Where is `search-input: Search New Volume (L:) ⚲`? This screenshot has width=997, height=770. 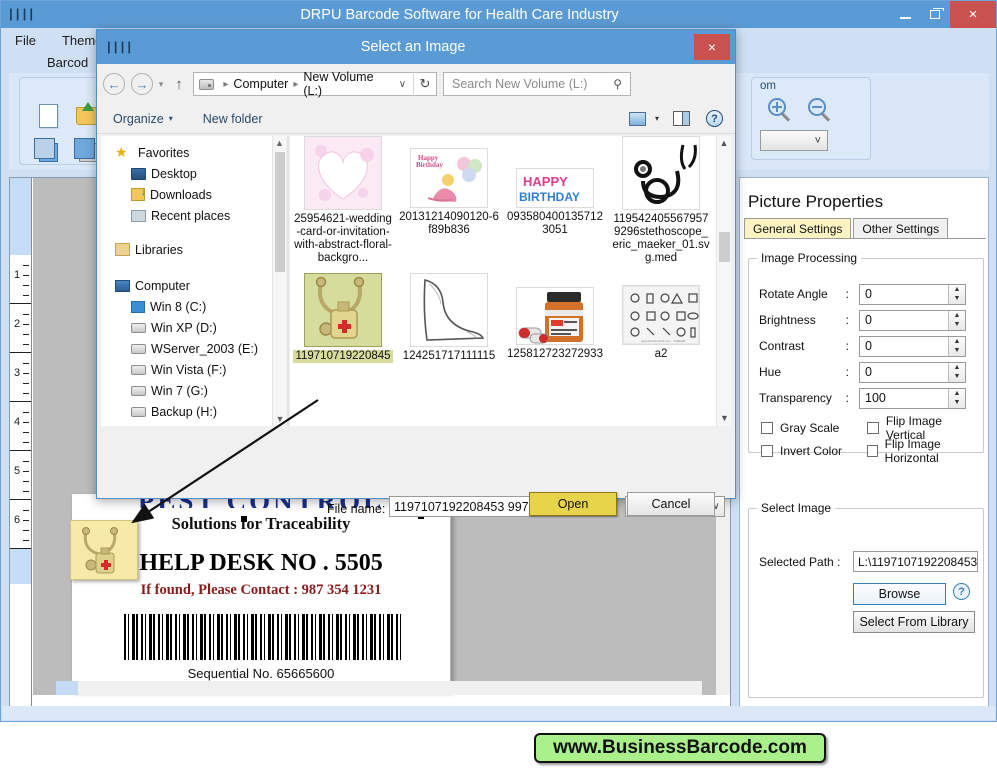 search-input: Search New Volume (L:) ⚲ is located at coordinates (537, 84).